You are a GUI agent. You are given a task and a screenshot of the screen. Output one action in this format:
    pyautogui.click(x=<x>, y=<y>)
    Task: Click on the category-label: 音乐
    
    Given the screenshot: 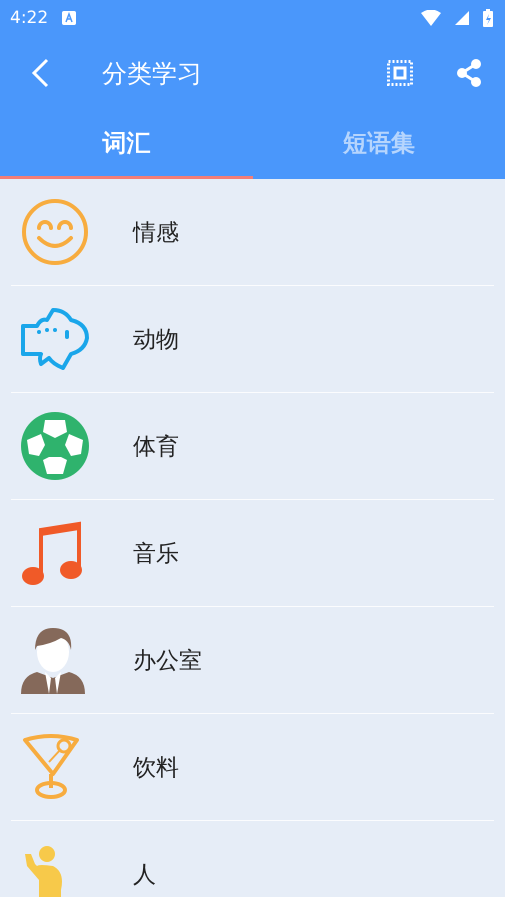 What is the action you would take?
    pyautogui.click(x=156, y=554)
    